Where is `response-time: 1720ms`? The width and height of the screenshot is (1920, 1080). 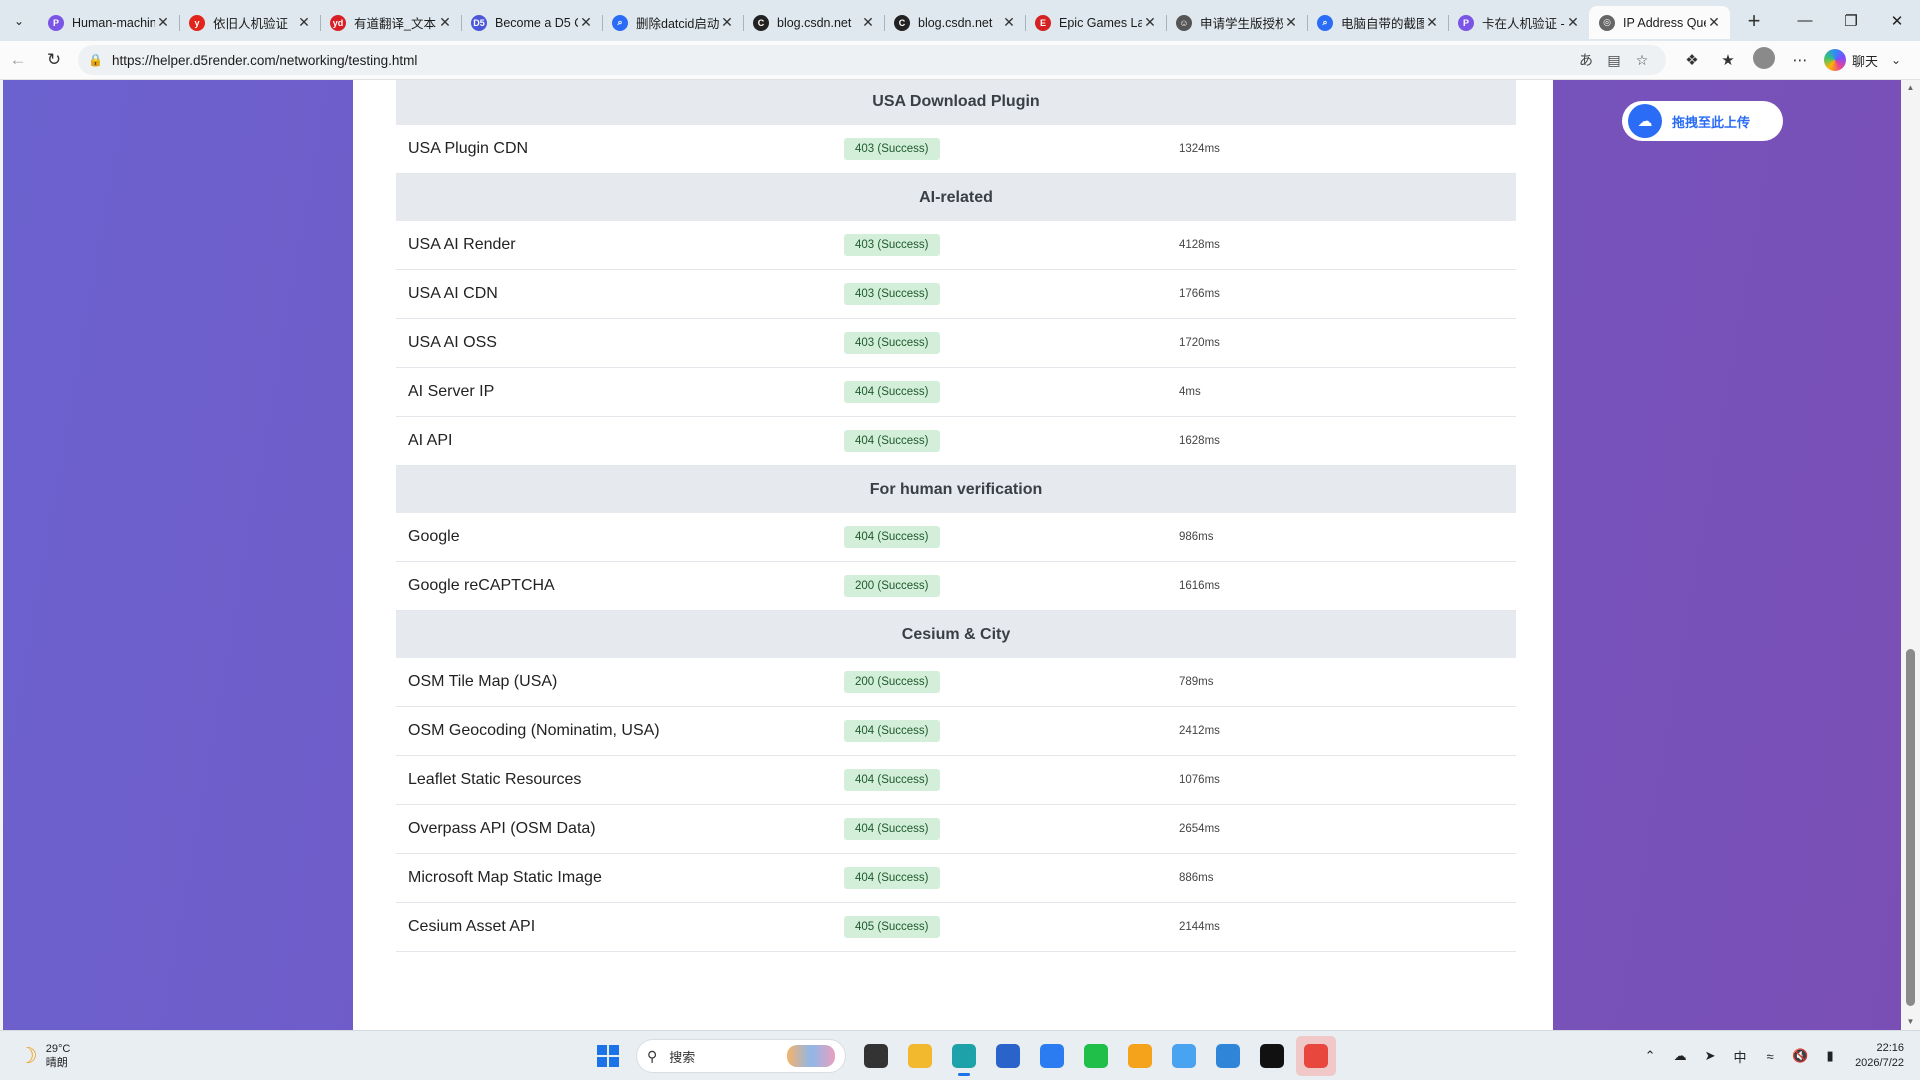 response-time: 1720ms is located at coordinates (1199, 343).